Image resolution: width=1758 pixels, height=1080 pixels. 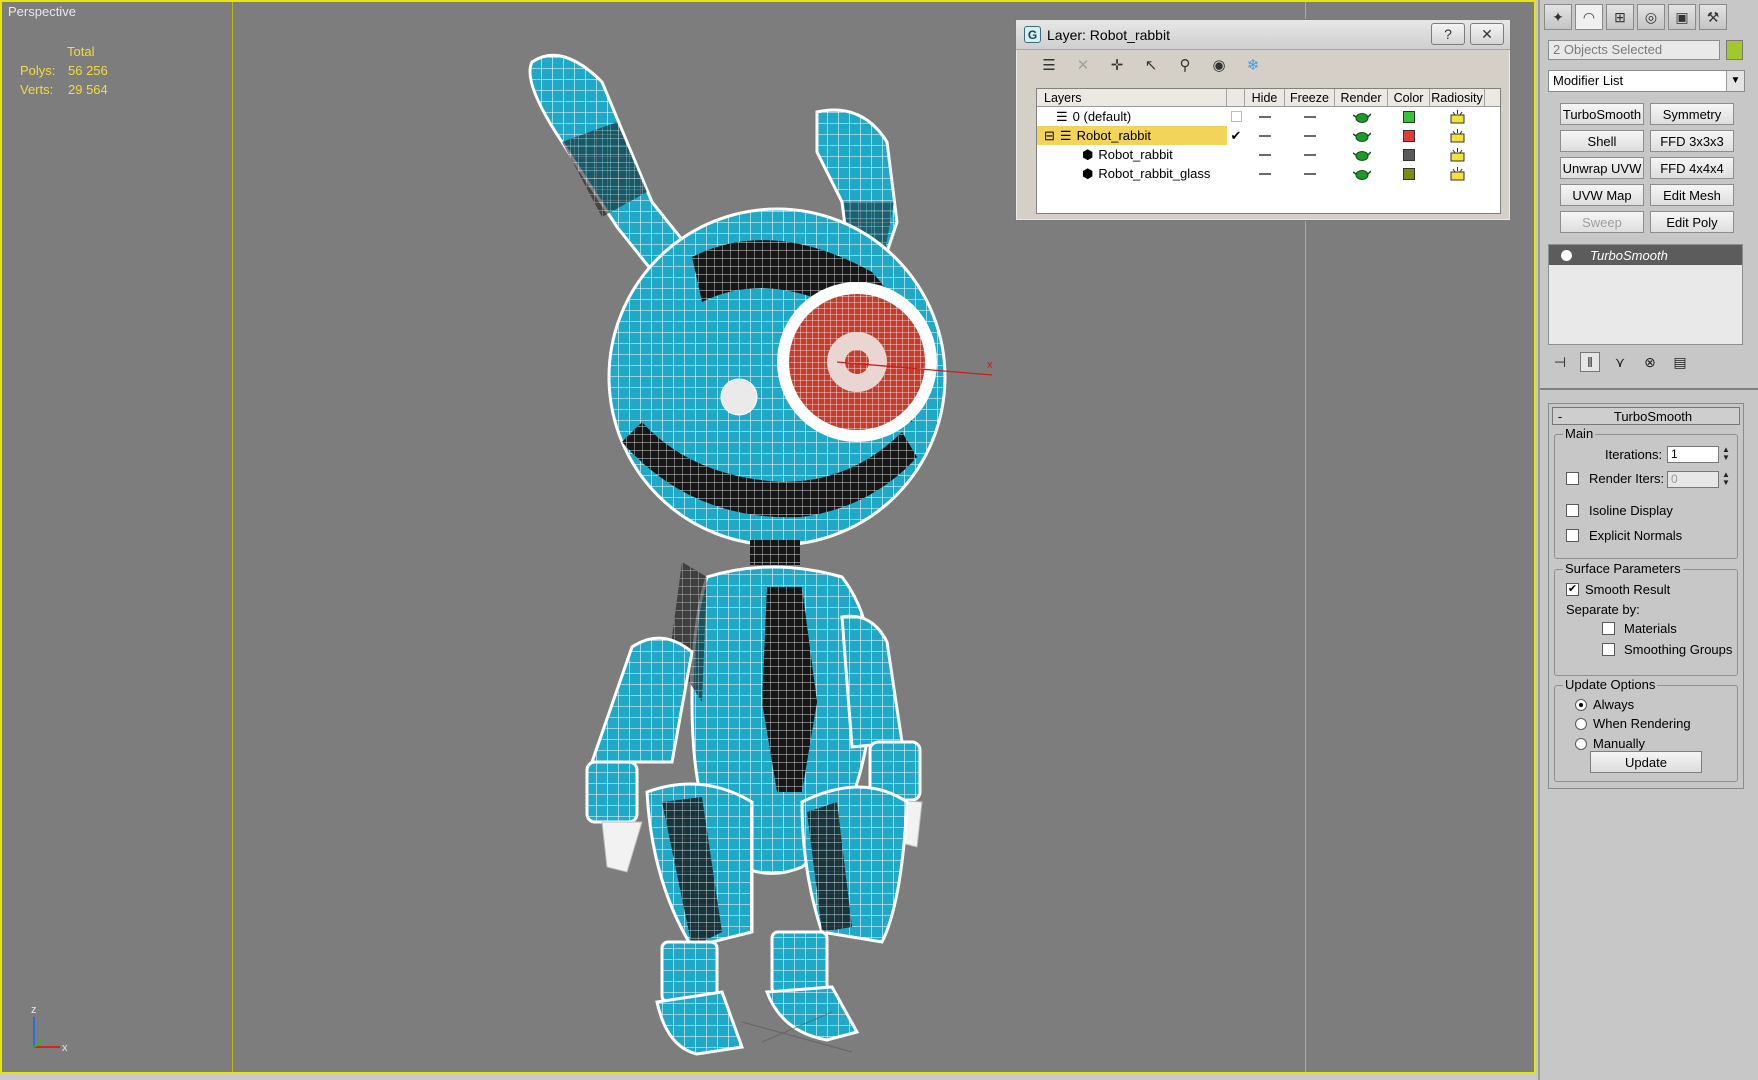 I want to click on manually-label: Manually, so click(x=1619, y=743).